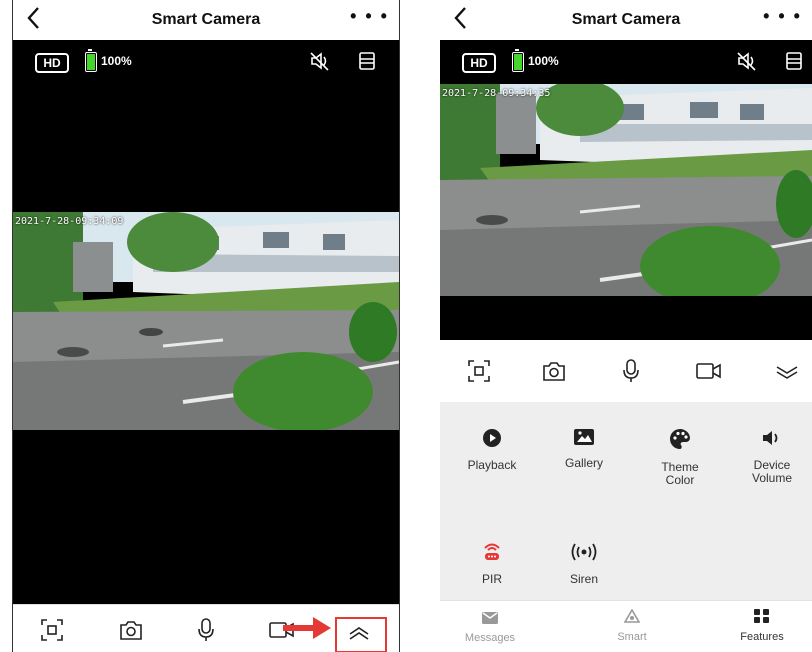  I want to click on red-pointer-arrow-icon, so click(307, 628).